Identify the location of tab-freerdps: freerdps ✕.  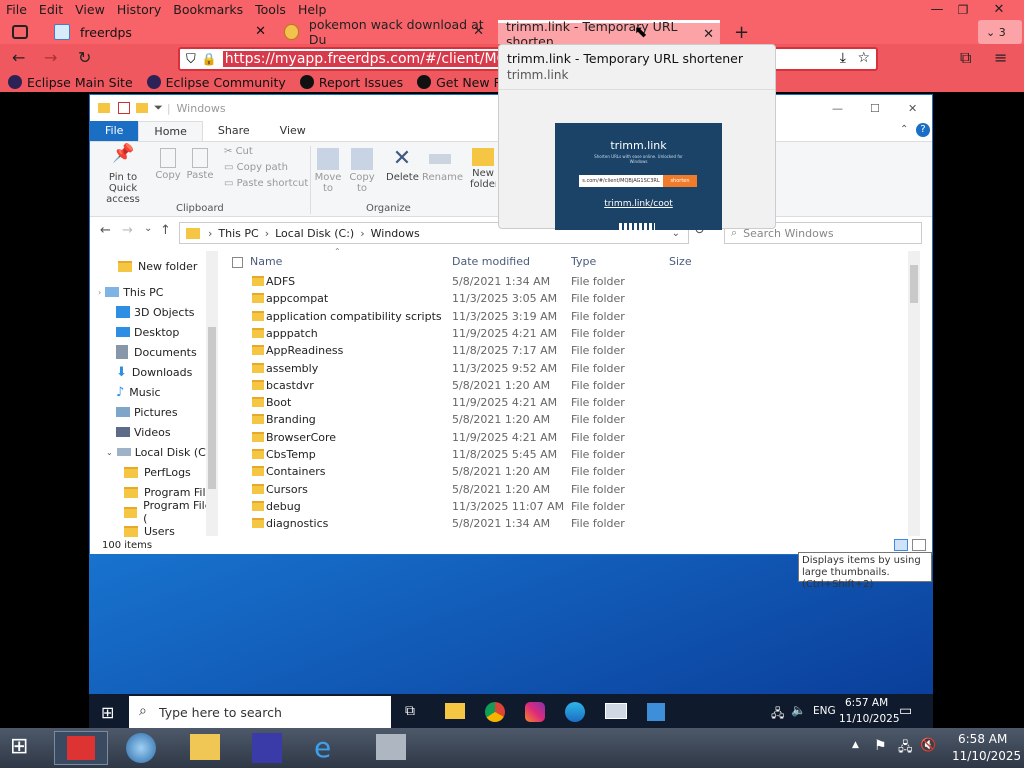
(159, 32).